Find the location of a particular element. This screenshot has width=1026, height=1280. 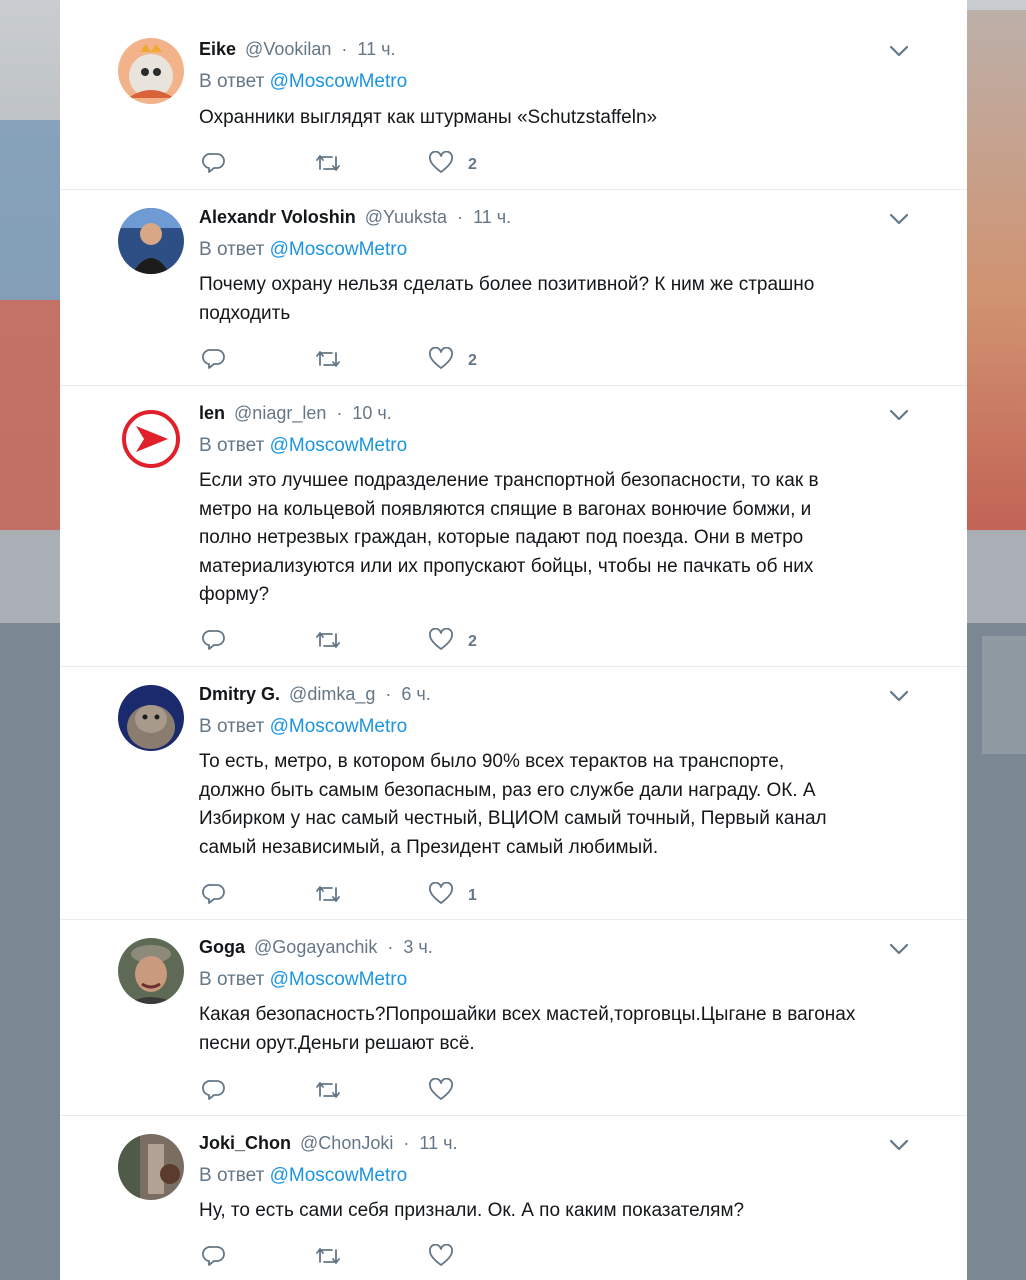

author-handle: @Vookilan is located at coordinates (288, 49).